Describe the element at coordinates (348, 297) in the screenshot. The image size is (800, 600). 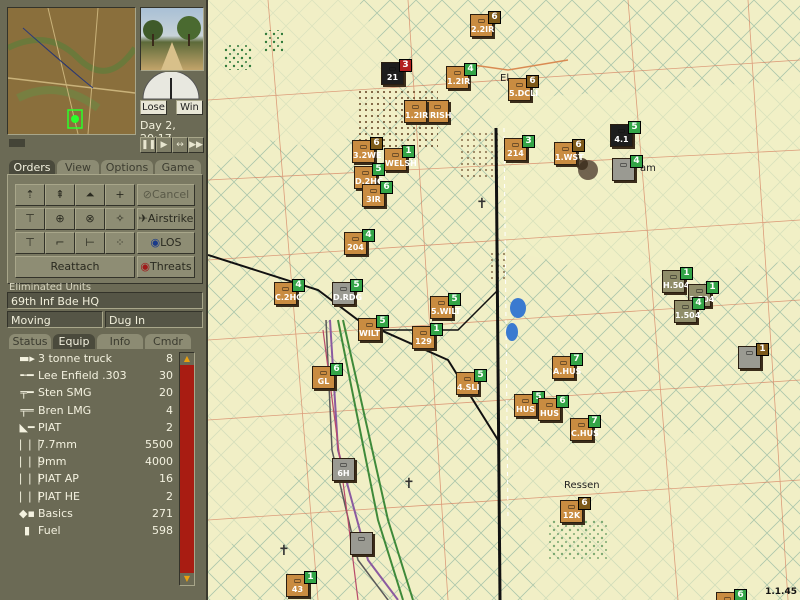
I see `unit-label: D.RDG` at that location.